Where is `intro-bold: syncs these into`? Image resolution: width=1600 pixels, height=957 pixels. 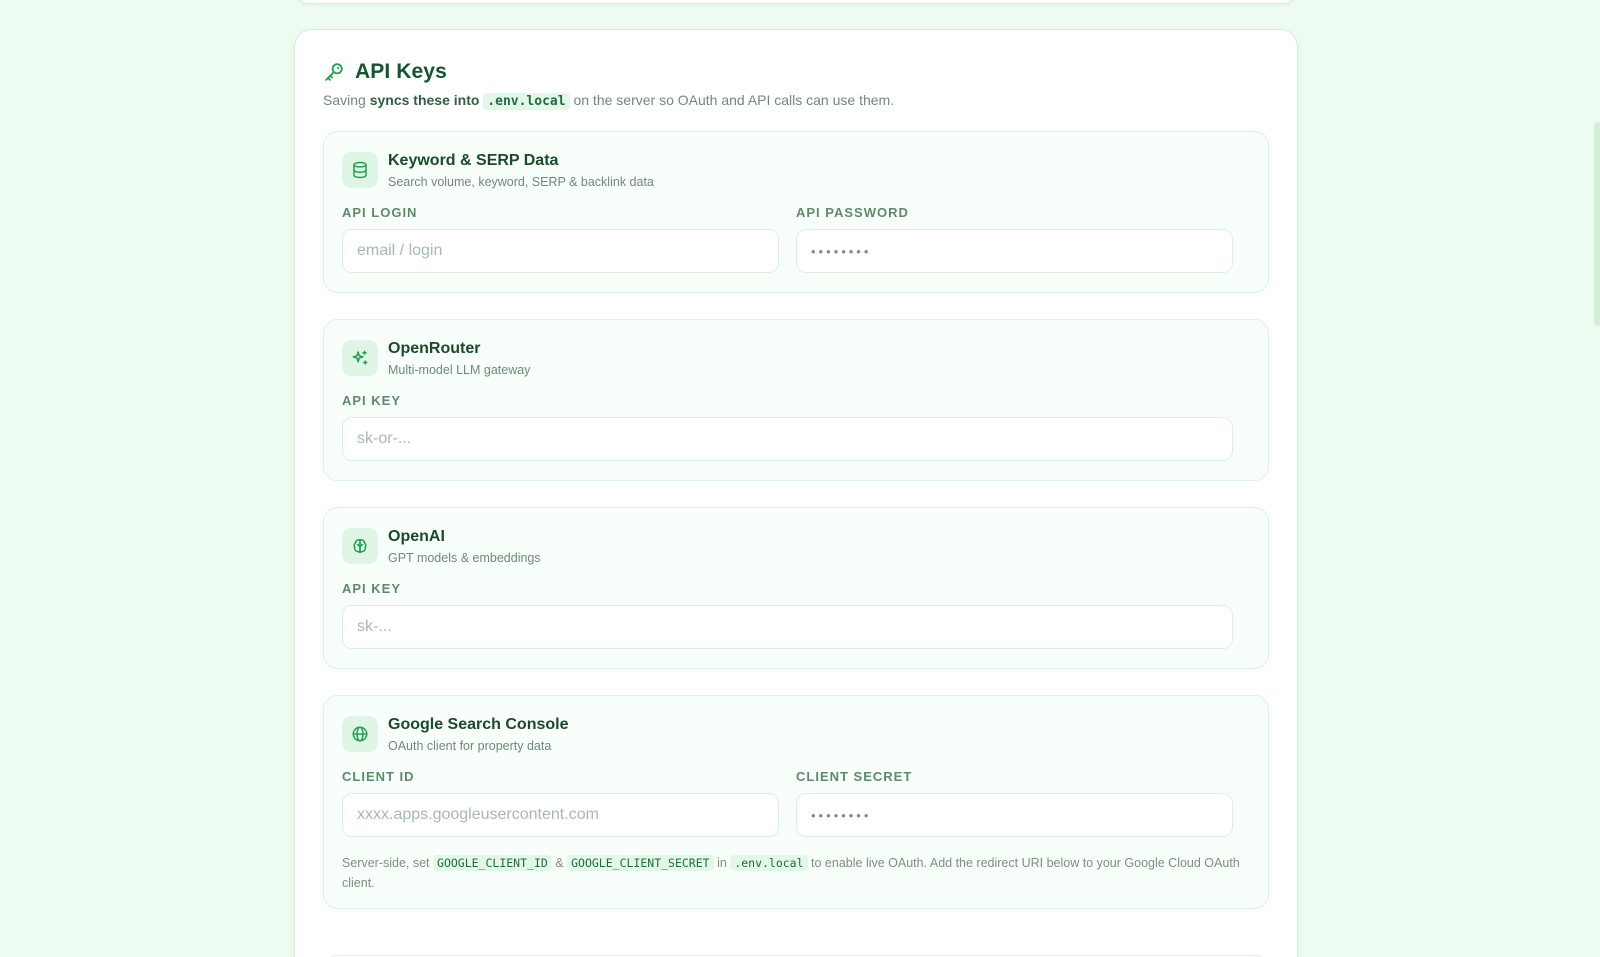 intro-bold: syncs these into is located at coordinates (424, 100).